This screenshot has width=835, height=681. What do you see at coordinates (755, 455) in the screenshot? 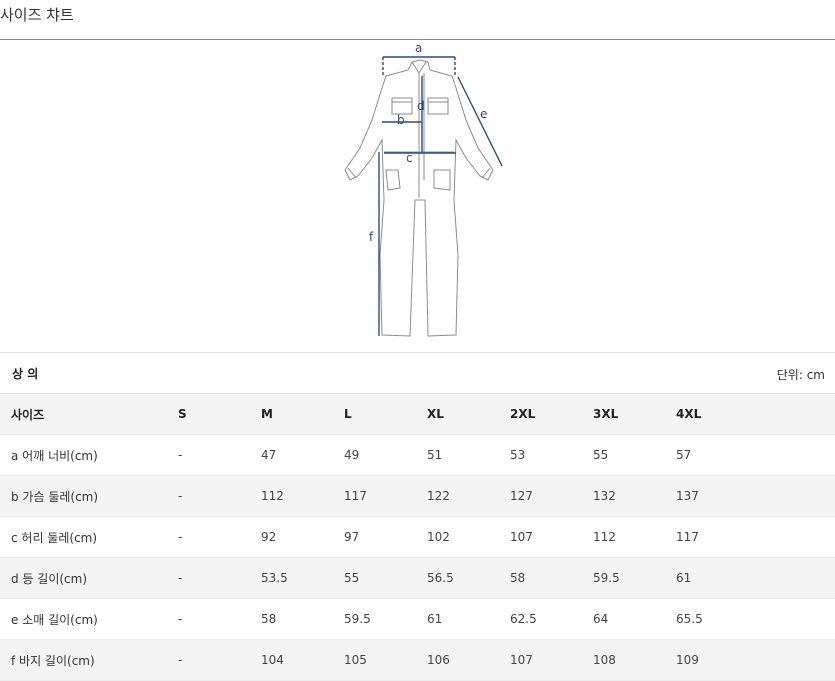
I see `table-cell: 57` at bounding box center [755, 455].